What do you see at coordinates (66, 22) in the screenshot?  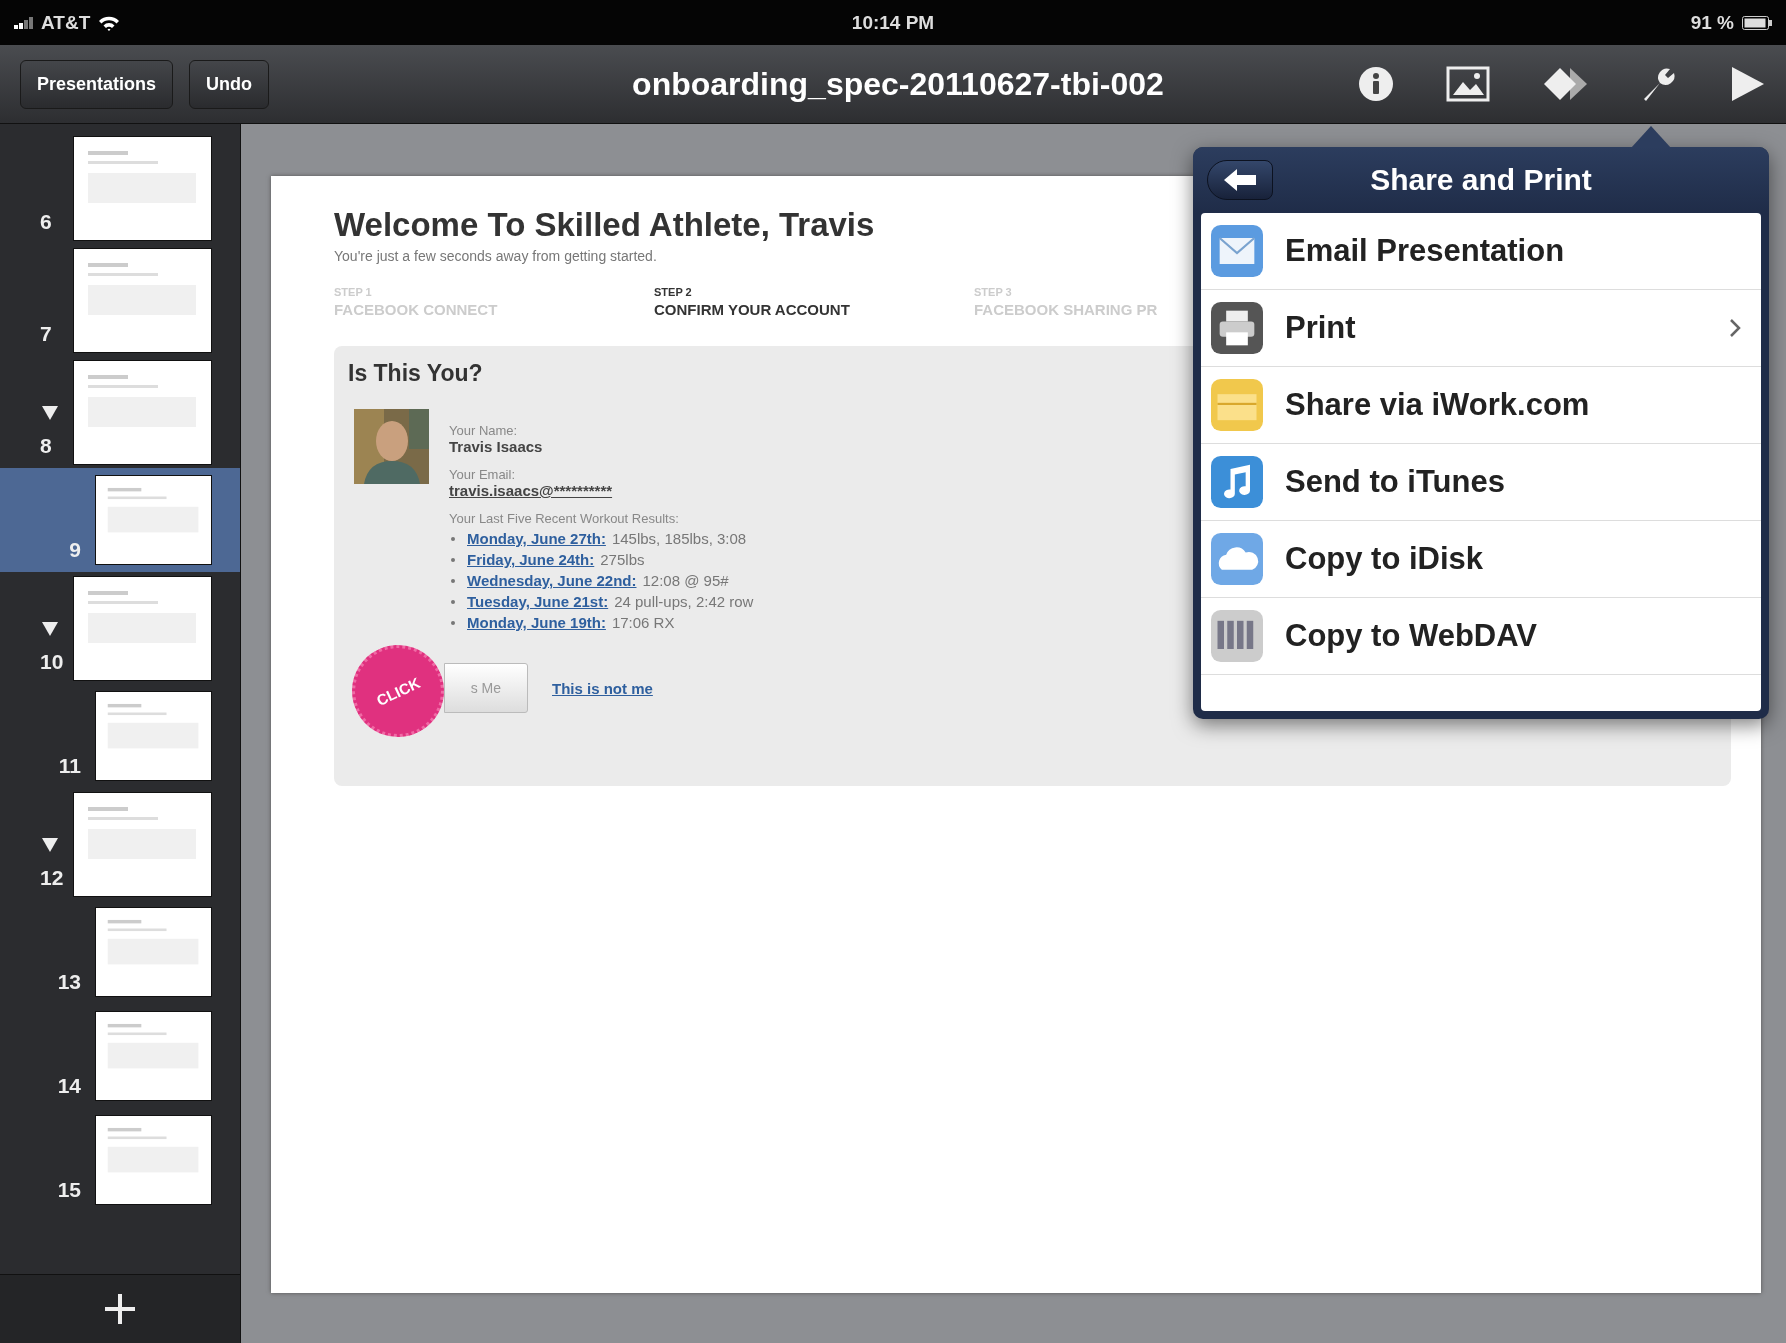 I see `carrier-name: AT&T` at bounding box center [66, 22].